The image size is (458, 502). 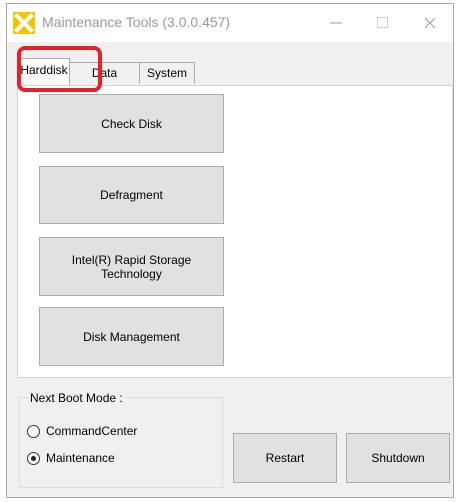 What do you see at coordinates (44, 71) in the screenshot?
I see `tab-harddisk: Harddisk` at bounding box center [44, 71].